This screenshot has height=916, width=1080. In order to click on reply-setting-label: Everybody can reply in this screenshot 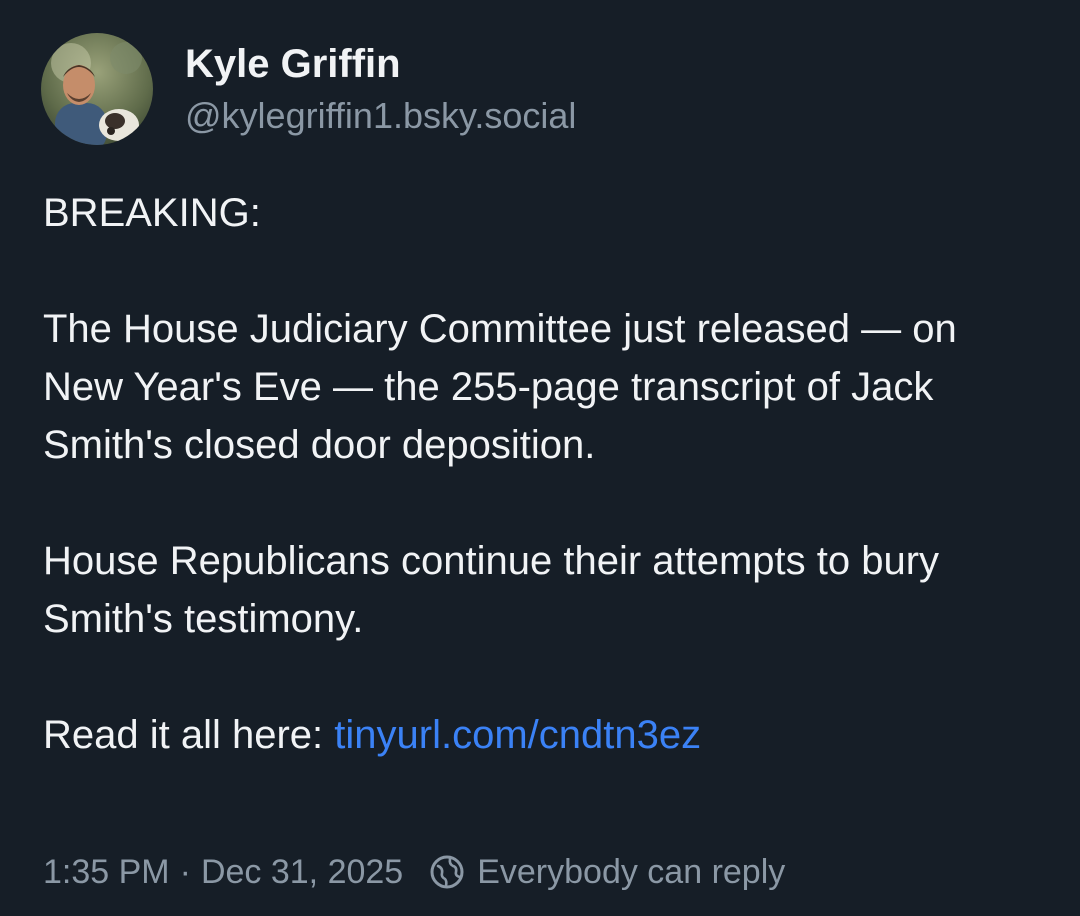, I will do `click(631, 872)`.